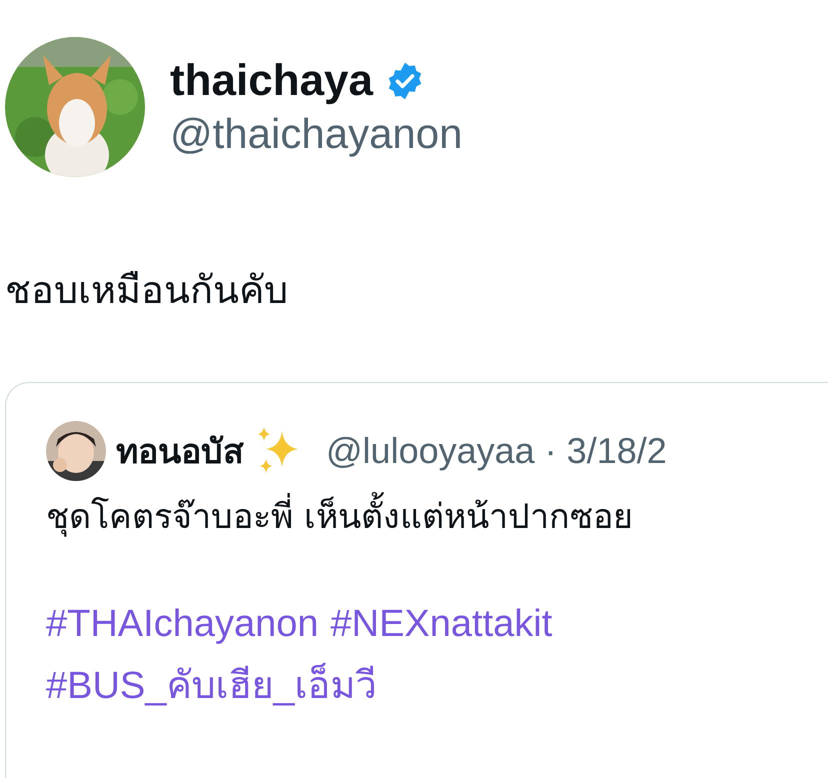 This screenshot has width=828, height=778. Describe the element at coordinates (316, 134) in the screenshot. I see `author-handle: @thaichayanon` at that location.